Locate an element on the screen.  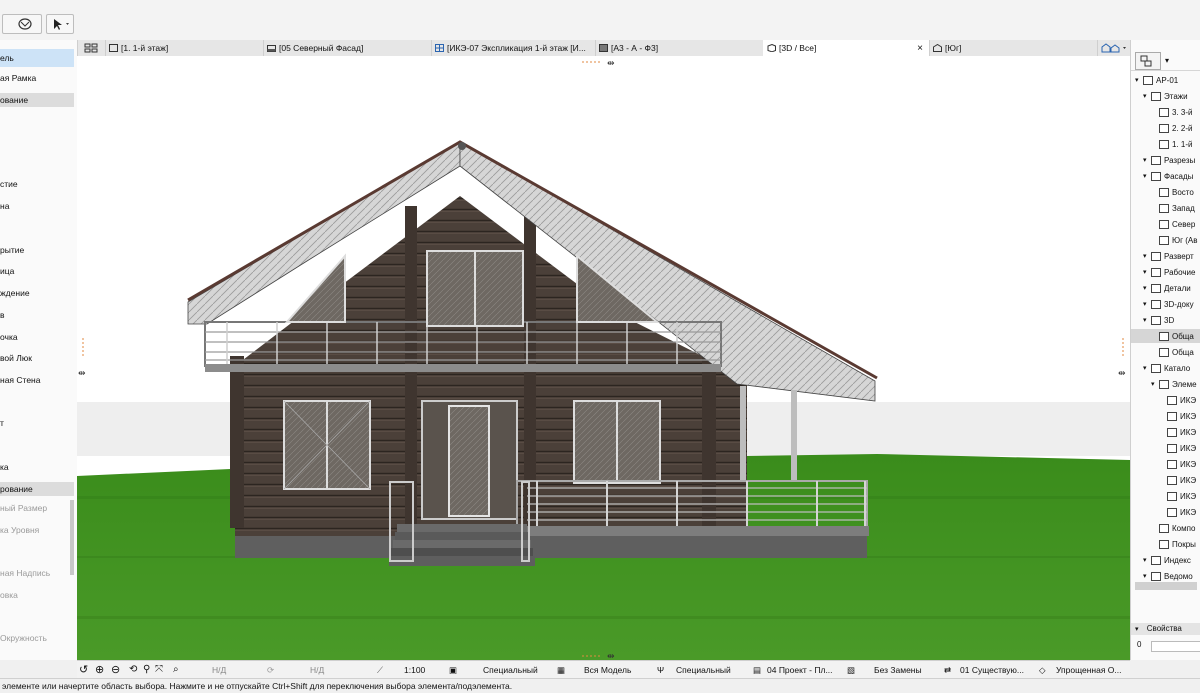
nav-item: ▾ Элеме is located at coordinates (1165, 384).